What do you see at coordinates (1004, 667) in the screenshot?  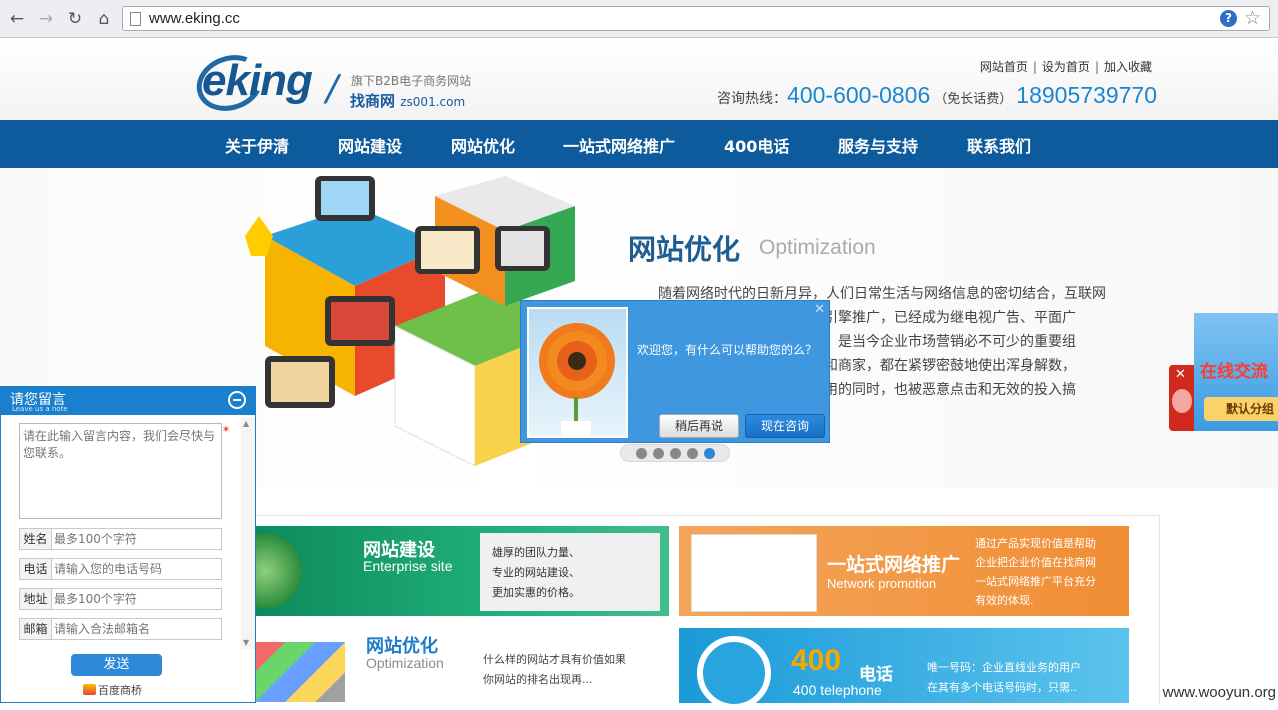 I see `service-desc-line: 唯一号码：企业直线业务的用户` at bounding box center [1004, 667].